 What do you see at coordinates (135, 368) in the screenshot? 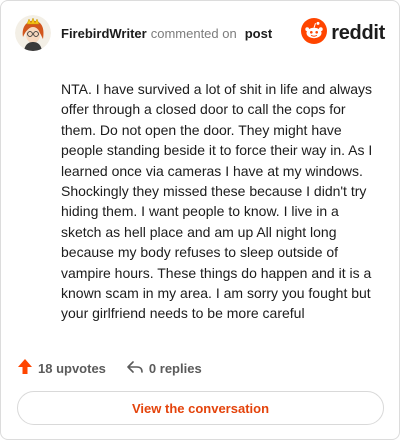
I see `reply-arrow-icon` at bounding box center [135, 368].